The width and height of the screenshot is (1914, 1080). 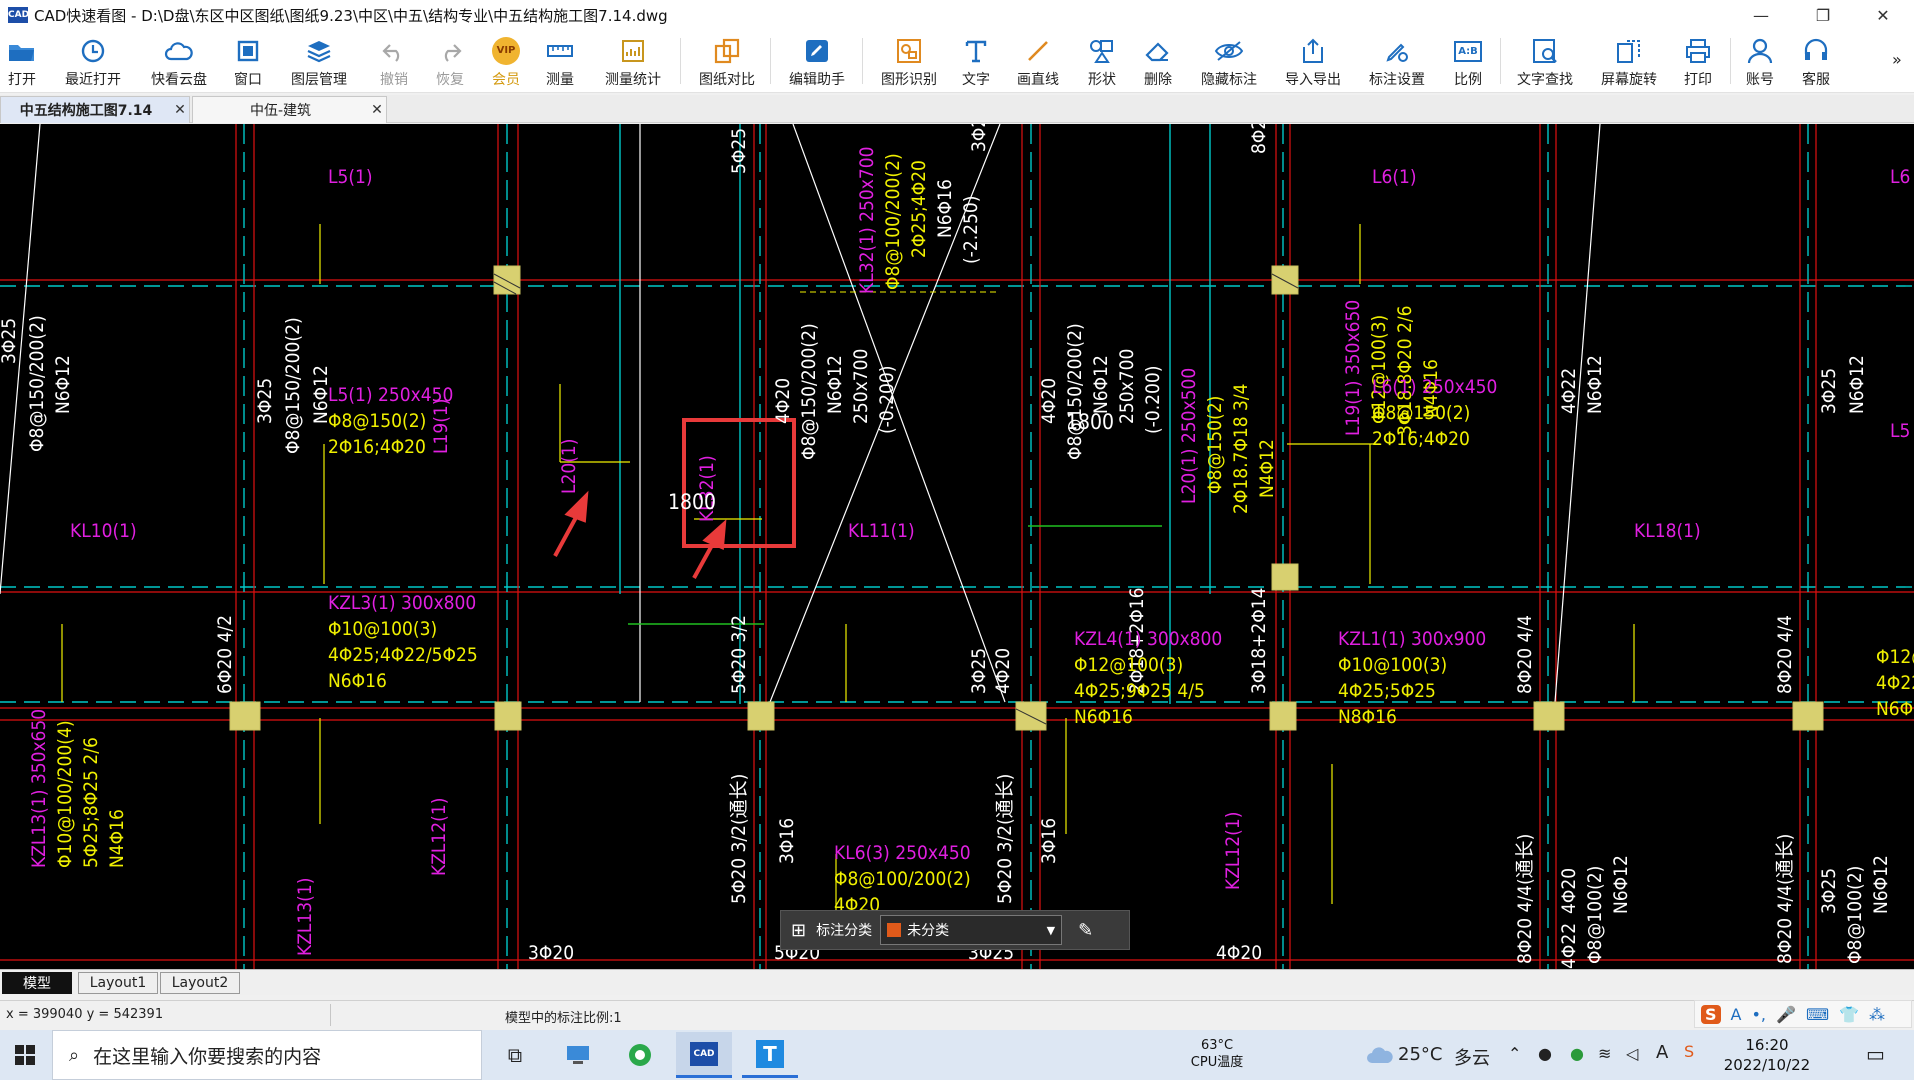 I want to click on edit-category-icon: ✎, so click(x=1085, y=930).